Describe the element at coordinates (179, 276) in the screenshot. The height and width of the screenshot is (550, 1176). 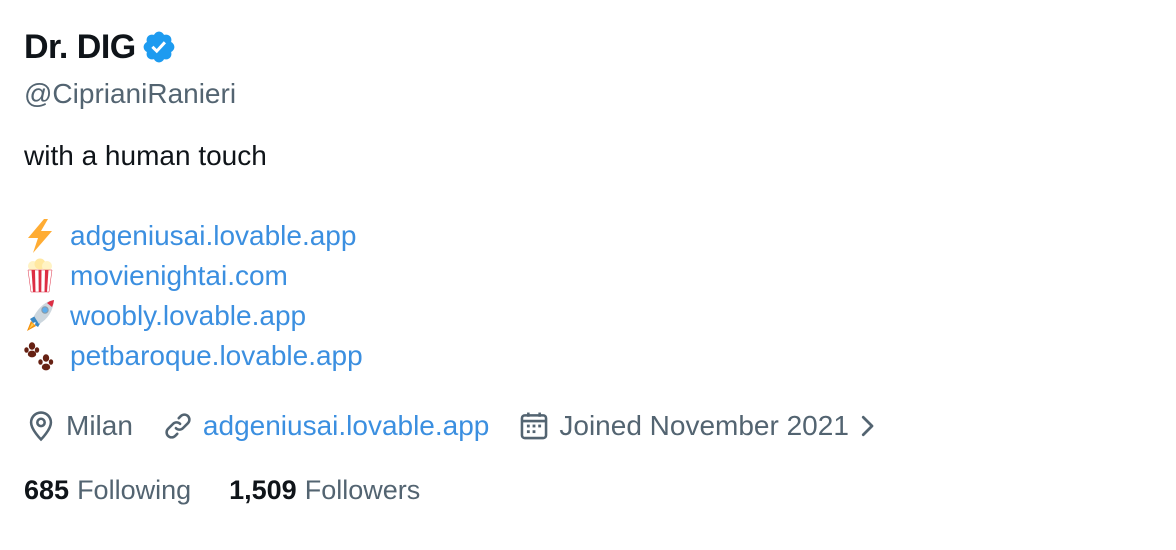
I see `bio-link-movienightai: movienightai.com` at that location.